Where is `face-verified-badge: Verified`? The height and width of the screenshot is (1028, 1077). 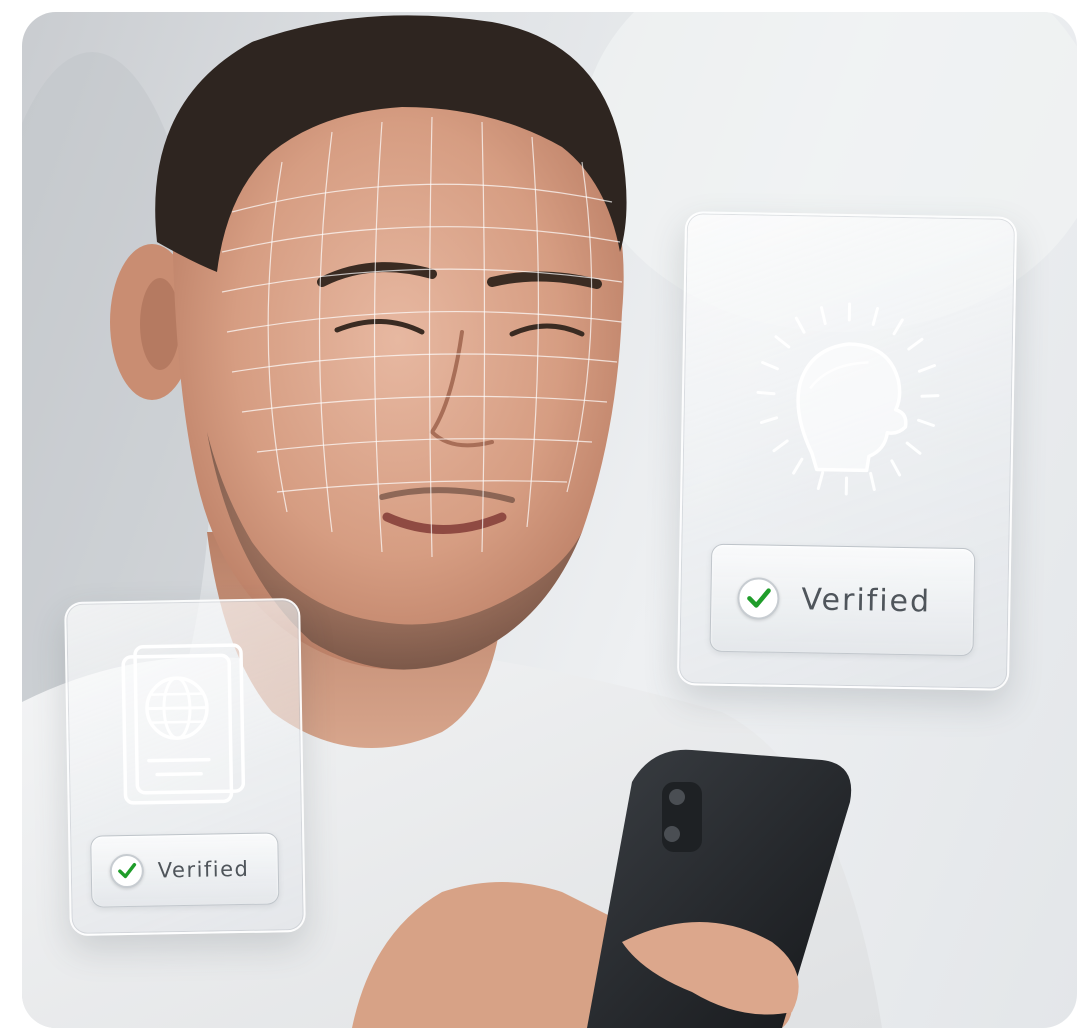 face-verified-badge: Verified is located at coordinates (842, 600).